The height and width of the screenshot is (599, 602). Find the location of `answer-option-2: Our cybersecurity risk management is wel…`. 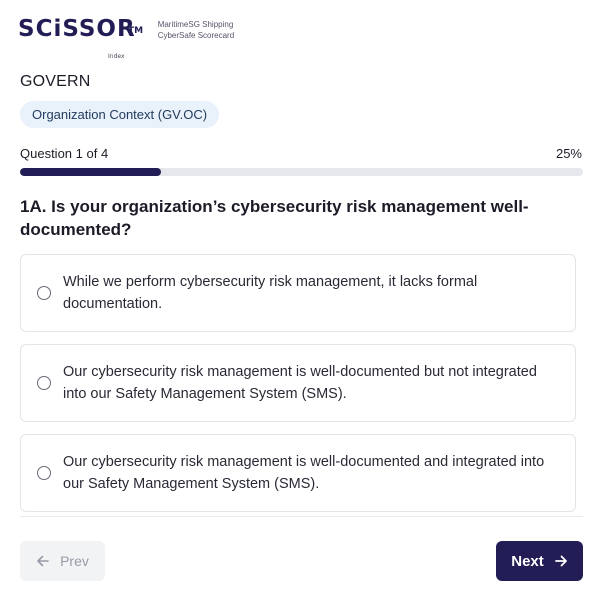

answer-option-2: Our cybersecurity risk management is wel… is located at coordinates (298, 383).